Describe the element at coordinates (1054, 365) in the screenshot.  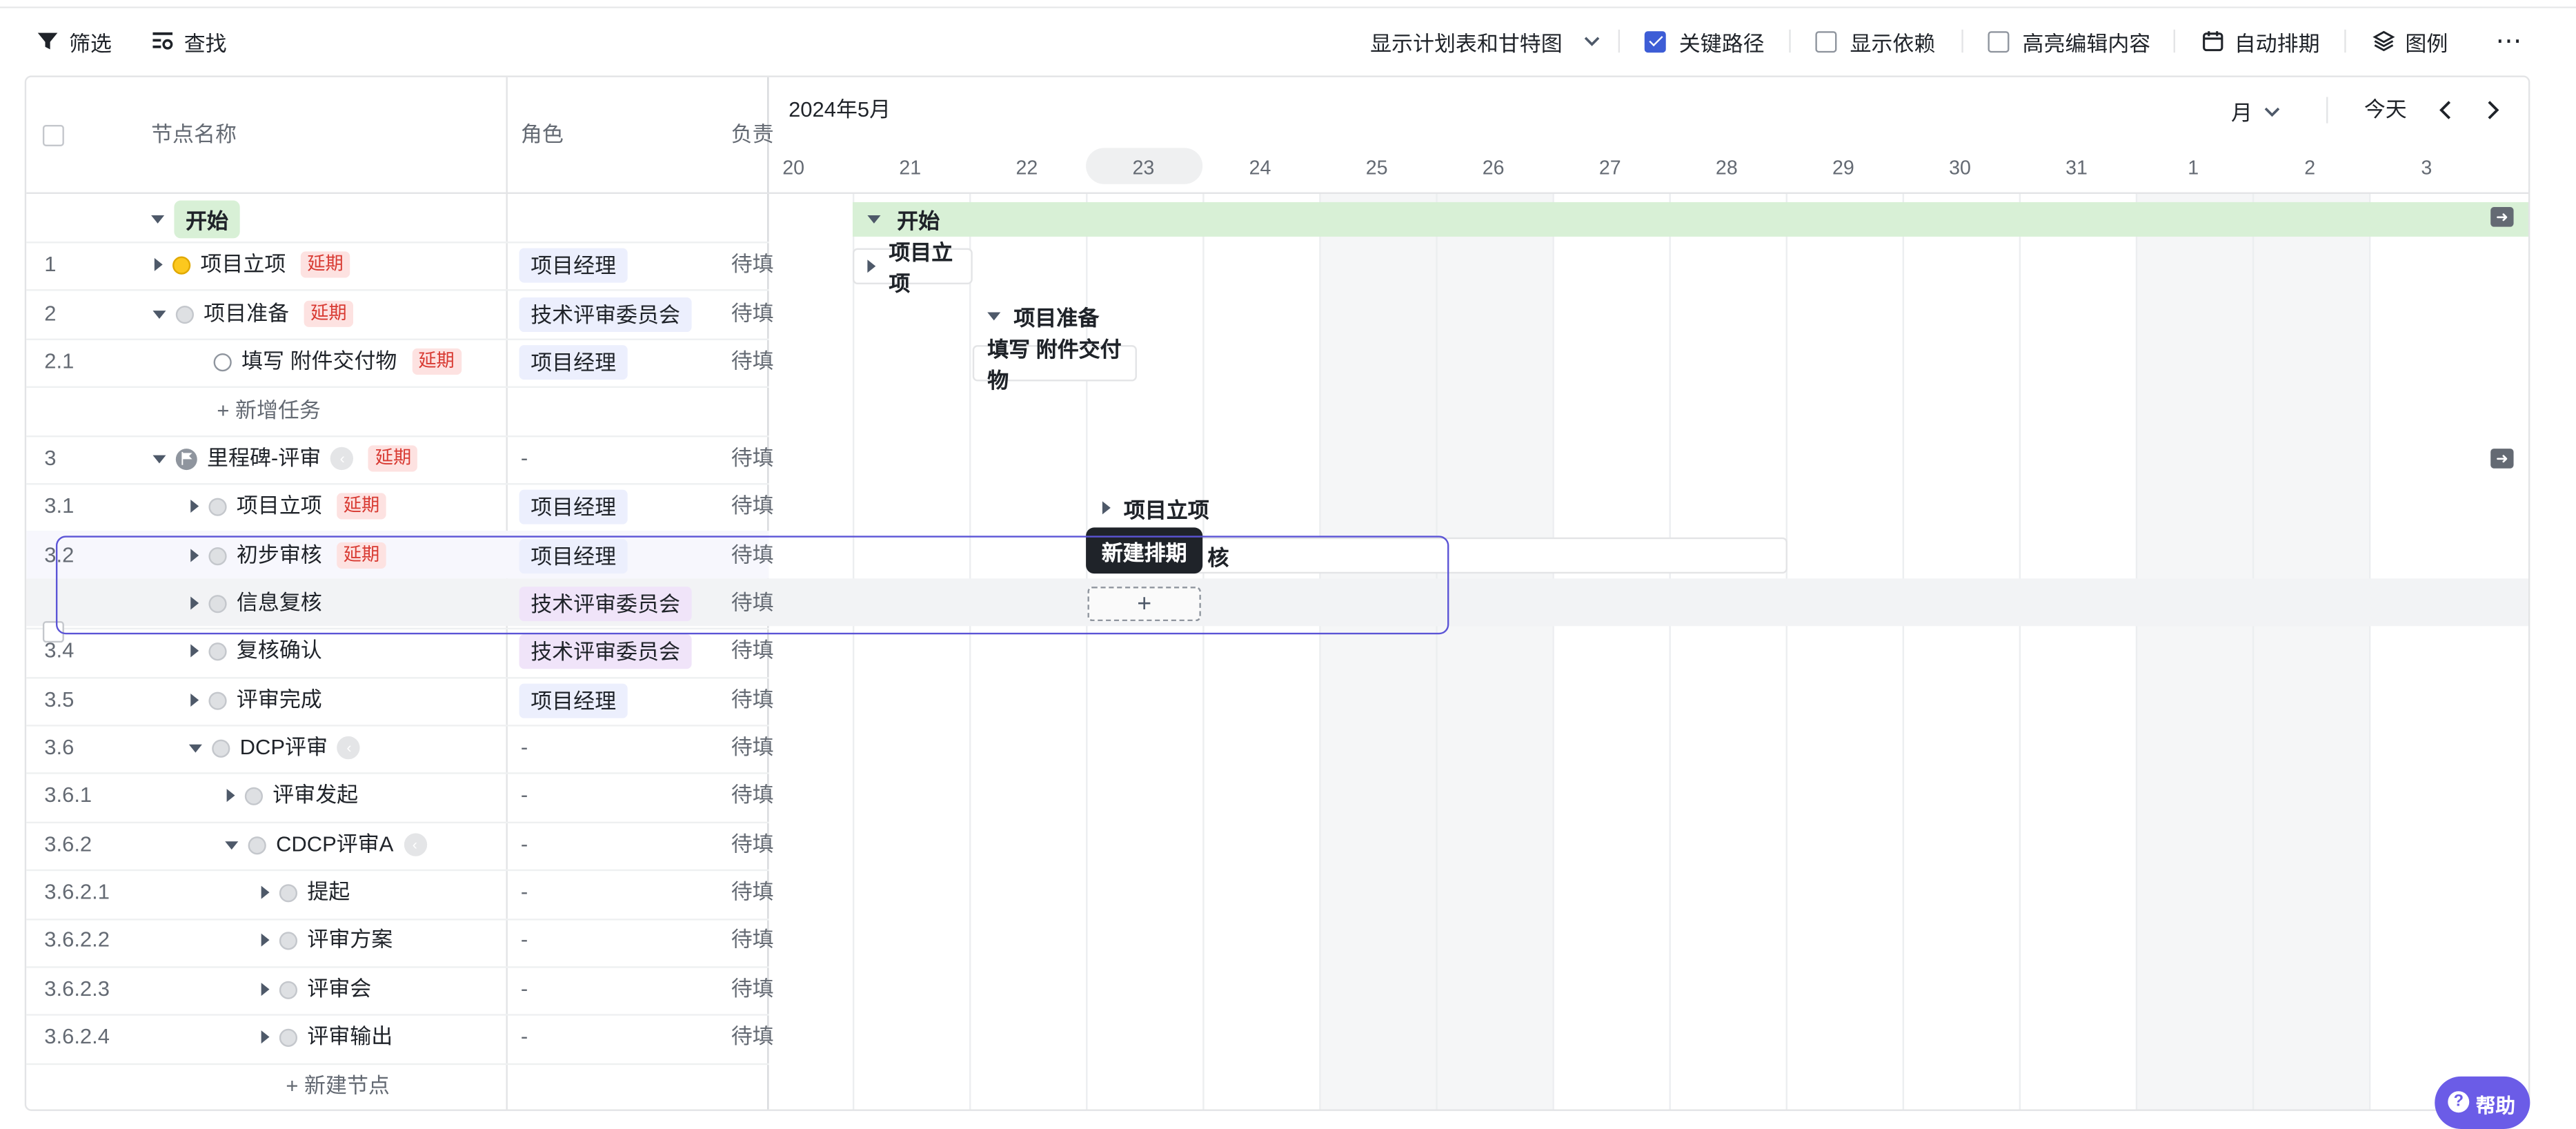
I see `gantt-bar-fill-attach: 填写 附件交付物` at that location.